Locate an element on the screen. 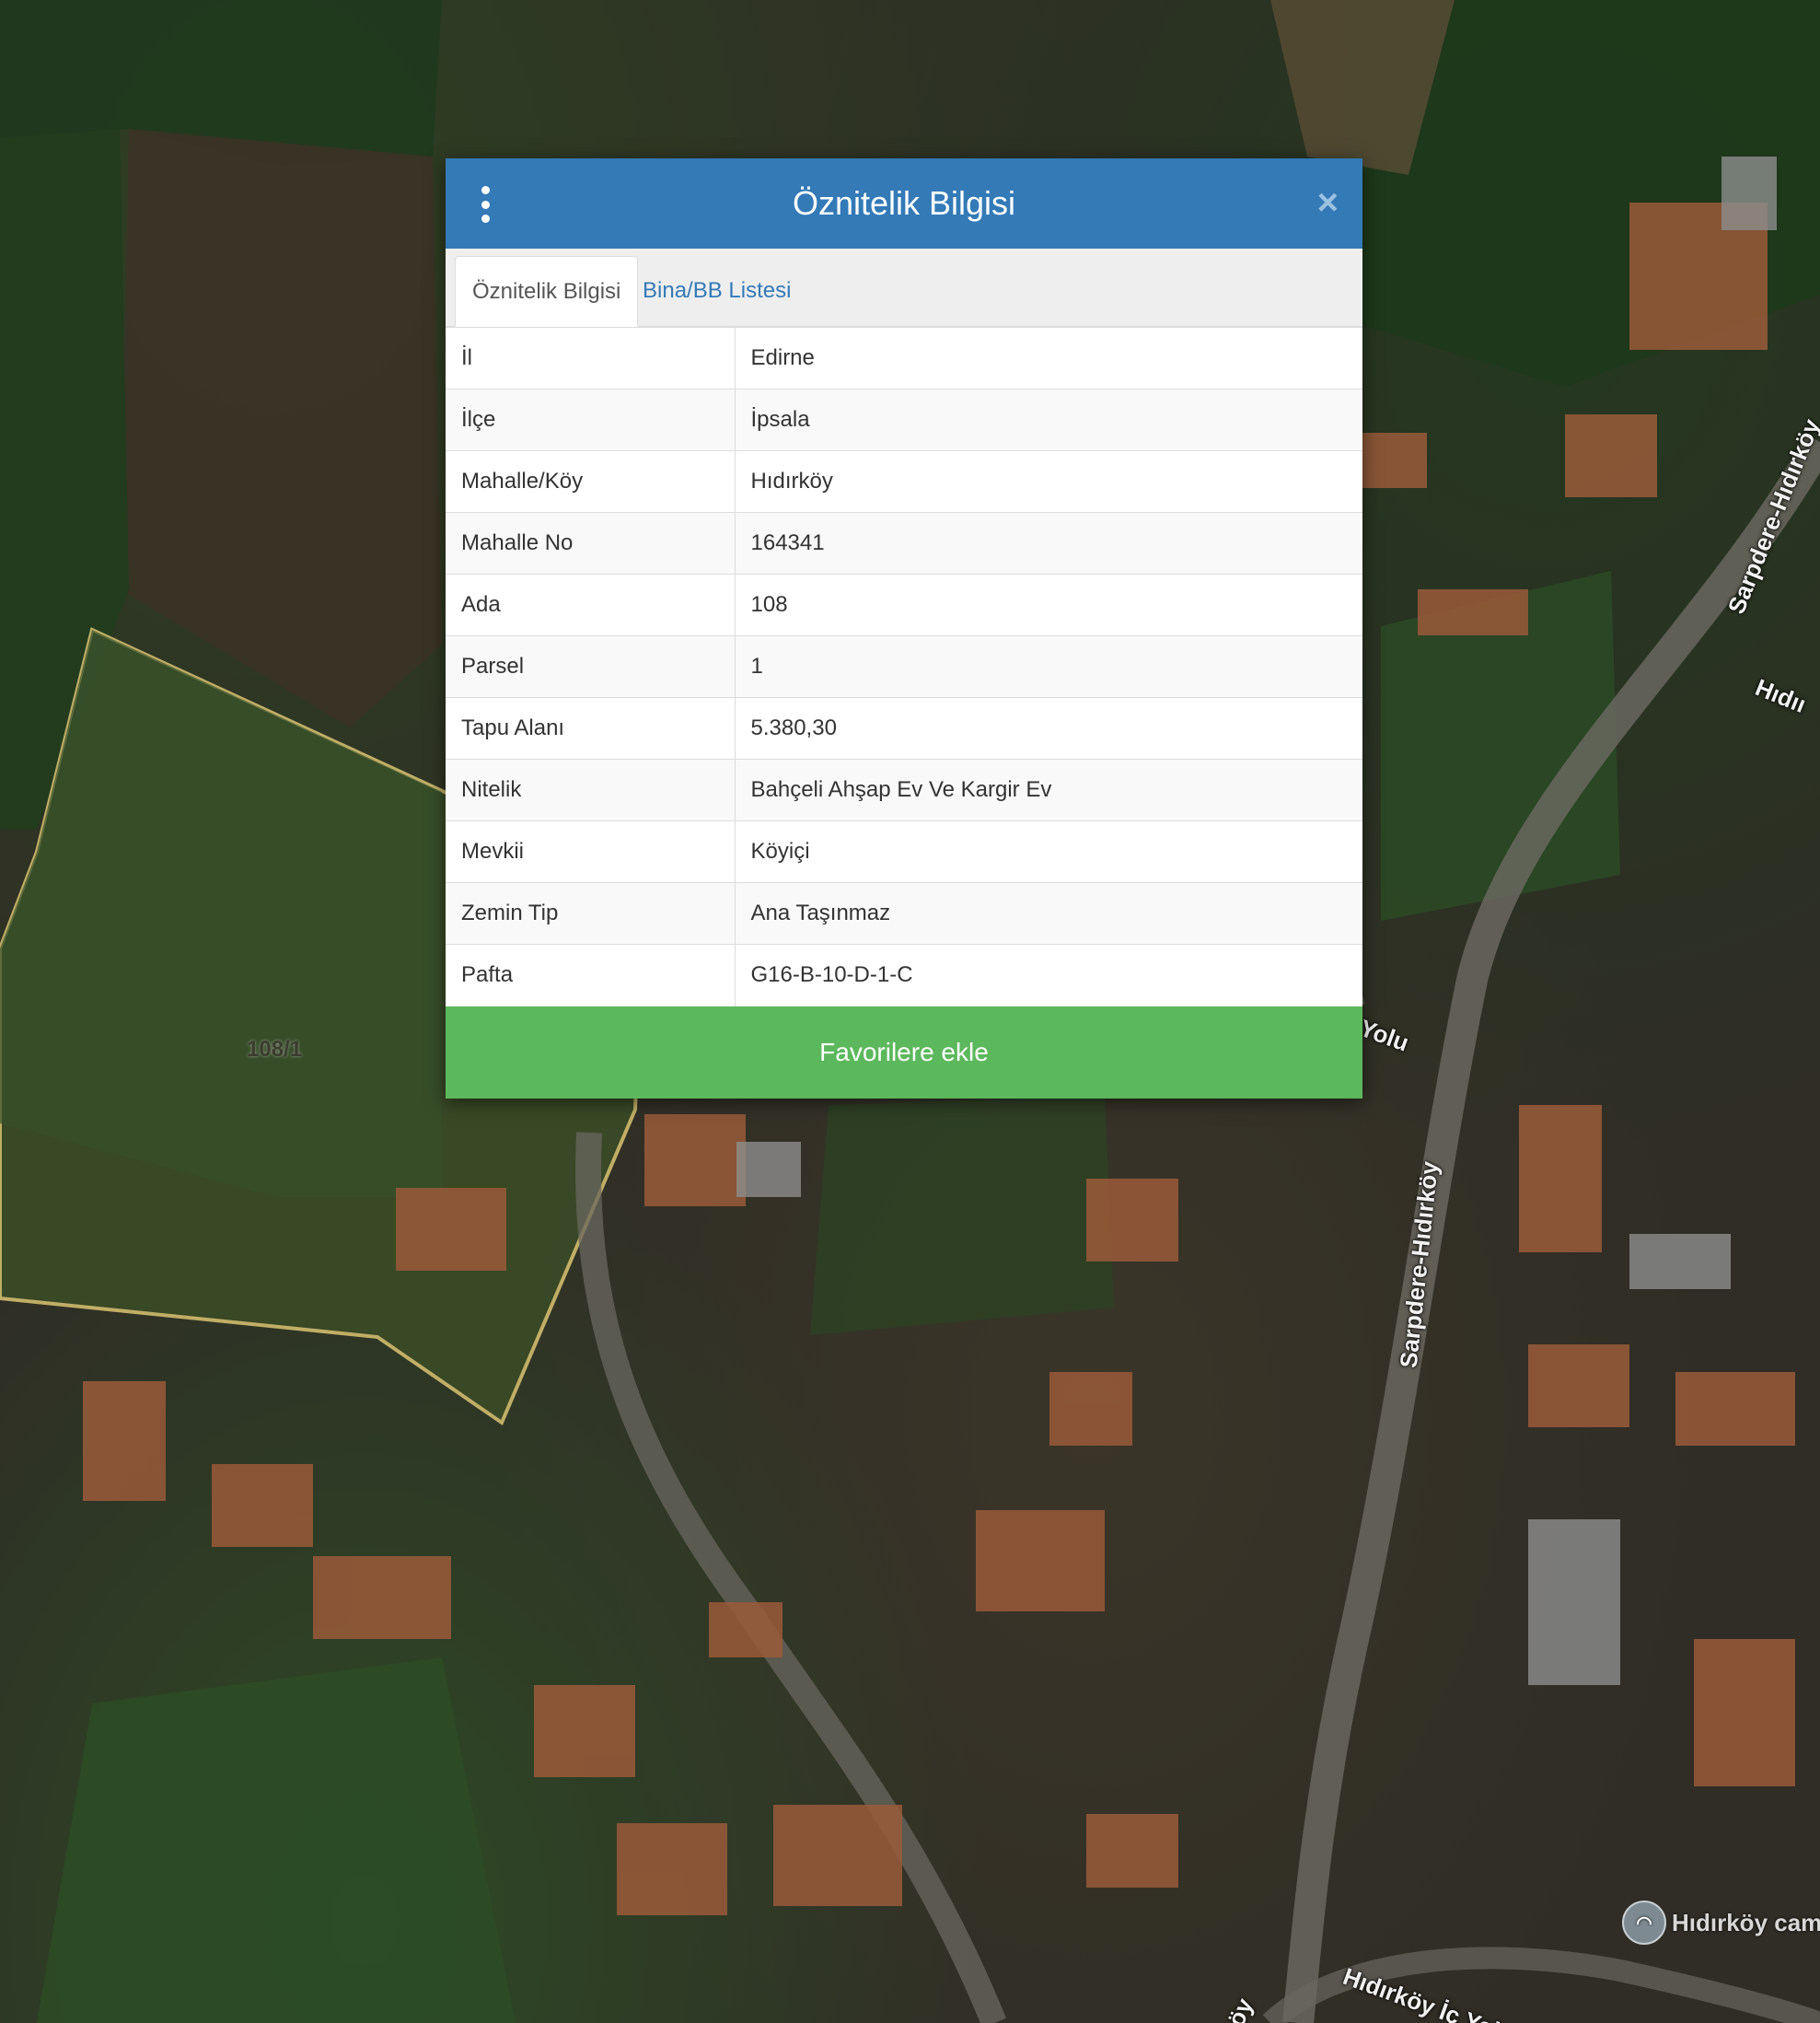  table-row: Pafta G16-B-10-D-1-C is located at coordinates (904, 975).